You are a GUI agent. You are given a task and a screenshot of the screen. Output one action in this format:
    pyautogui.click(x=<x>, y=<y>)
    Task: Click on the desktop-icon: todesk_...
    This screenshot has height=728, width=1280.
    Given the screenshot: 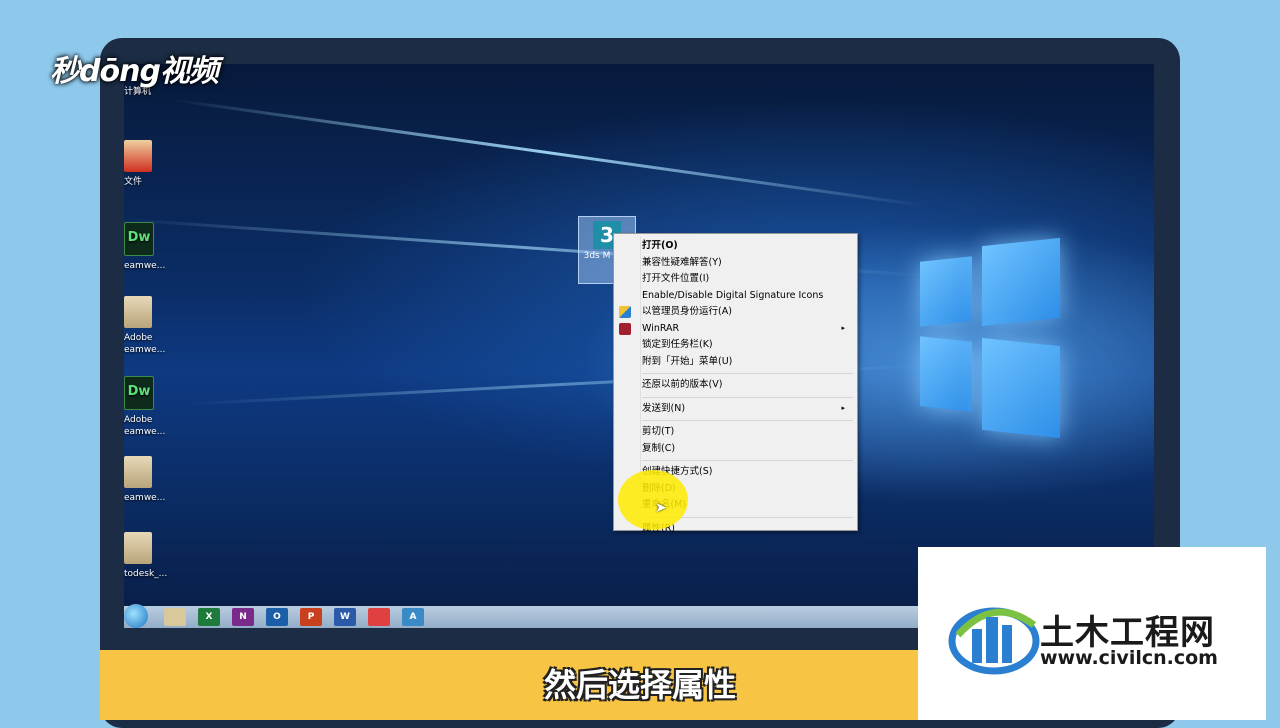 What is the action you would take?
    pyautogui.click(x=154, y=556)
    